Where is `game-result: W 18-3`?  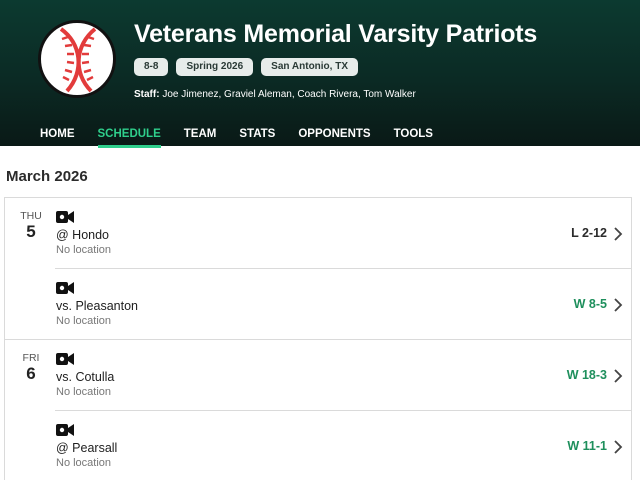
game-result: W 18-3 is located at coordinates (586, 375).